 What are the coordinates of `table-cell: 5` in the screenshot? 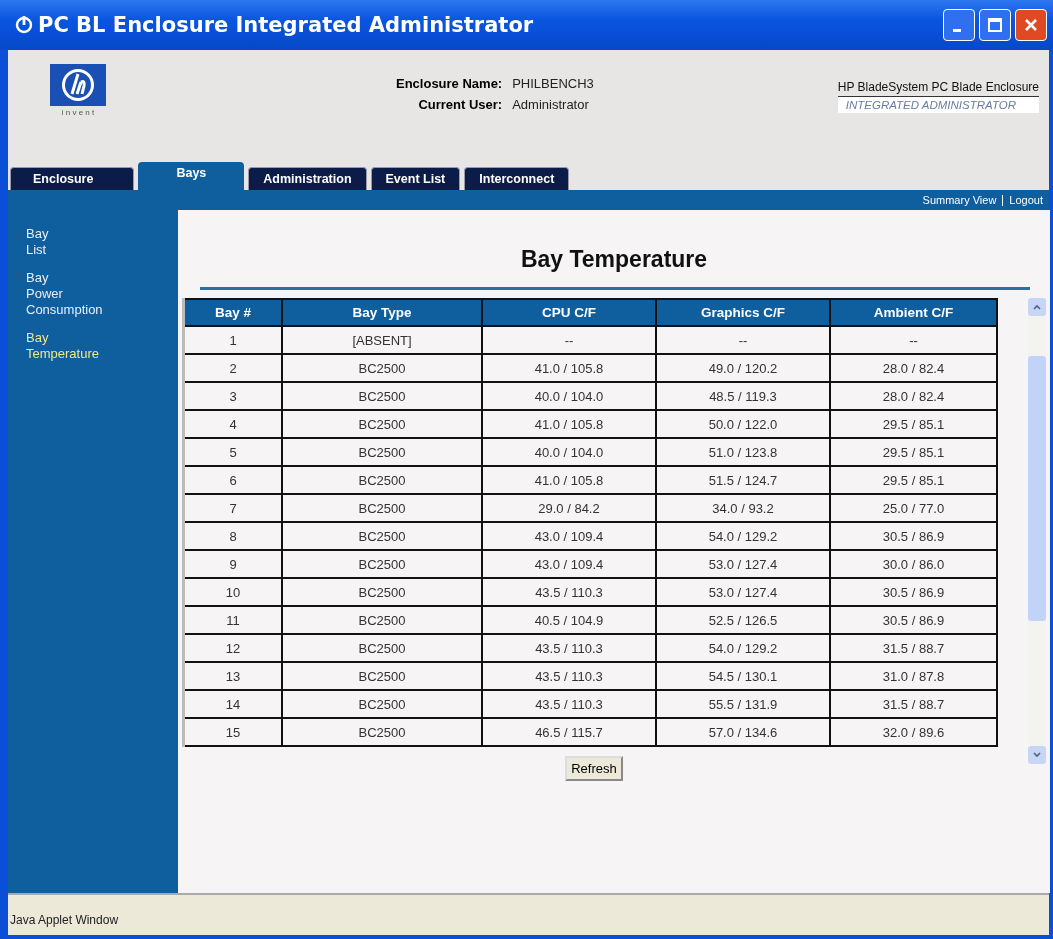 It's located at (232, 452).